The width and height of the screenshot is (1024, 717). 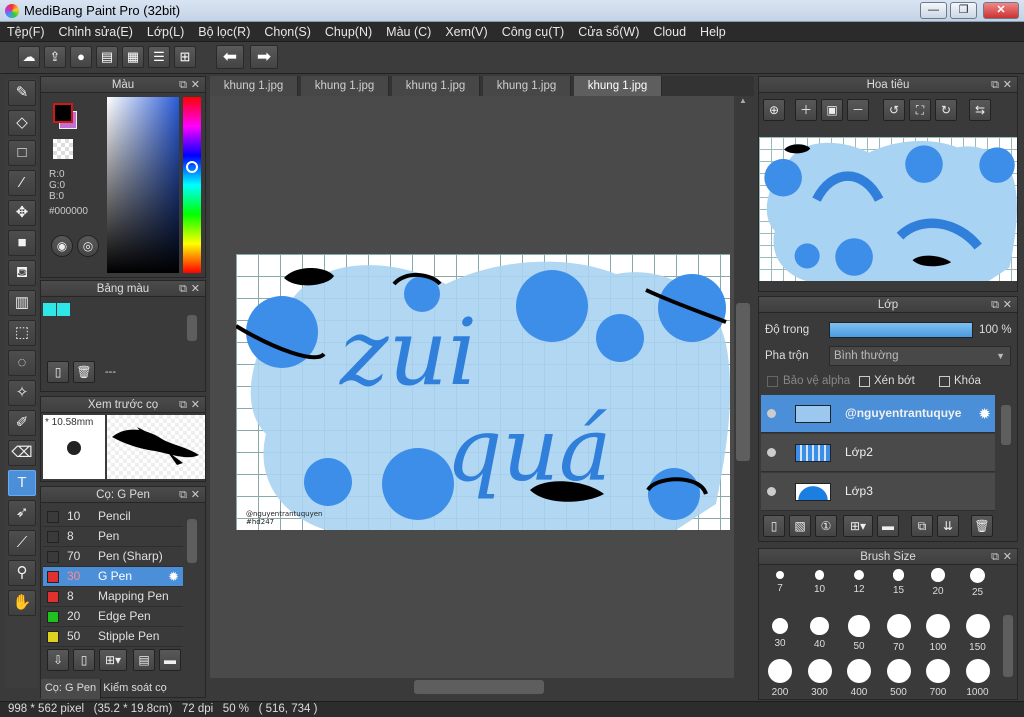 What do you see at coordinates (113, 557) in the screenshot?
I see `brush-list-item: 70 Pen (Sharp)` at bounding box center [113, 557].